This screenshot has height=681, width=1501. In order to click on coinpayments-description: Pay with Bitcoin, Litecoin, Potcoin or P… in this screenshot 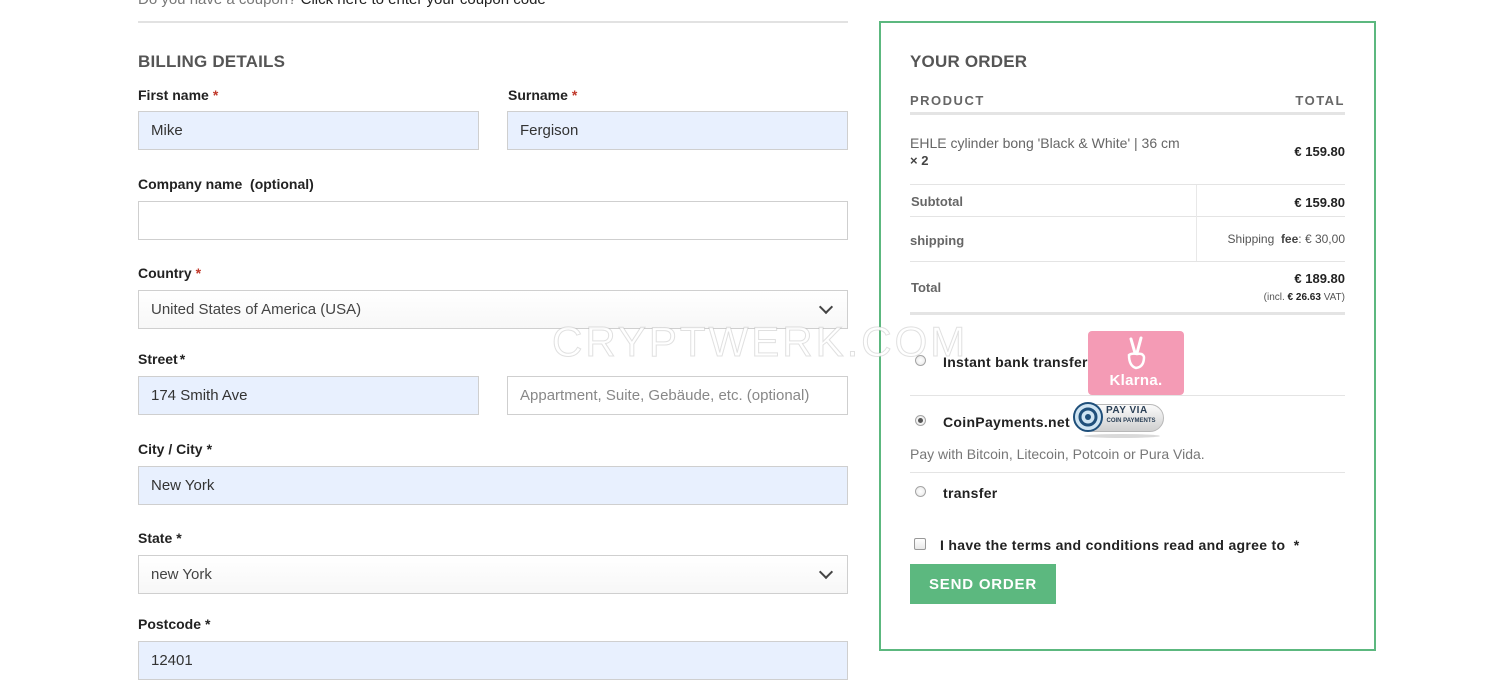, I will do `click(1057, 454)`.